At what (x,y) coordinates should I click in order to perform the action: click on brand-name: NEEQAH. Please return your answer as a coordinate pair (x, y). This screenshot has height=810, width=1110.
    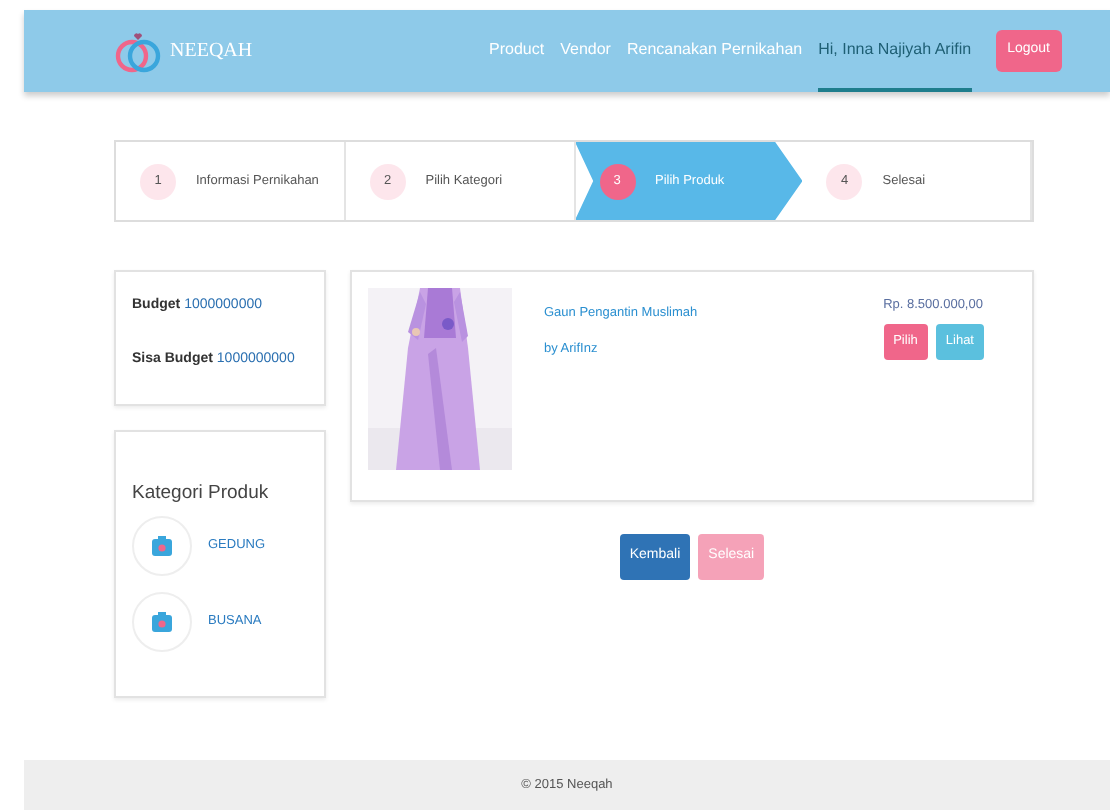
    Looking at the image, I should click on (211, 51).